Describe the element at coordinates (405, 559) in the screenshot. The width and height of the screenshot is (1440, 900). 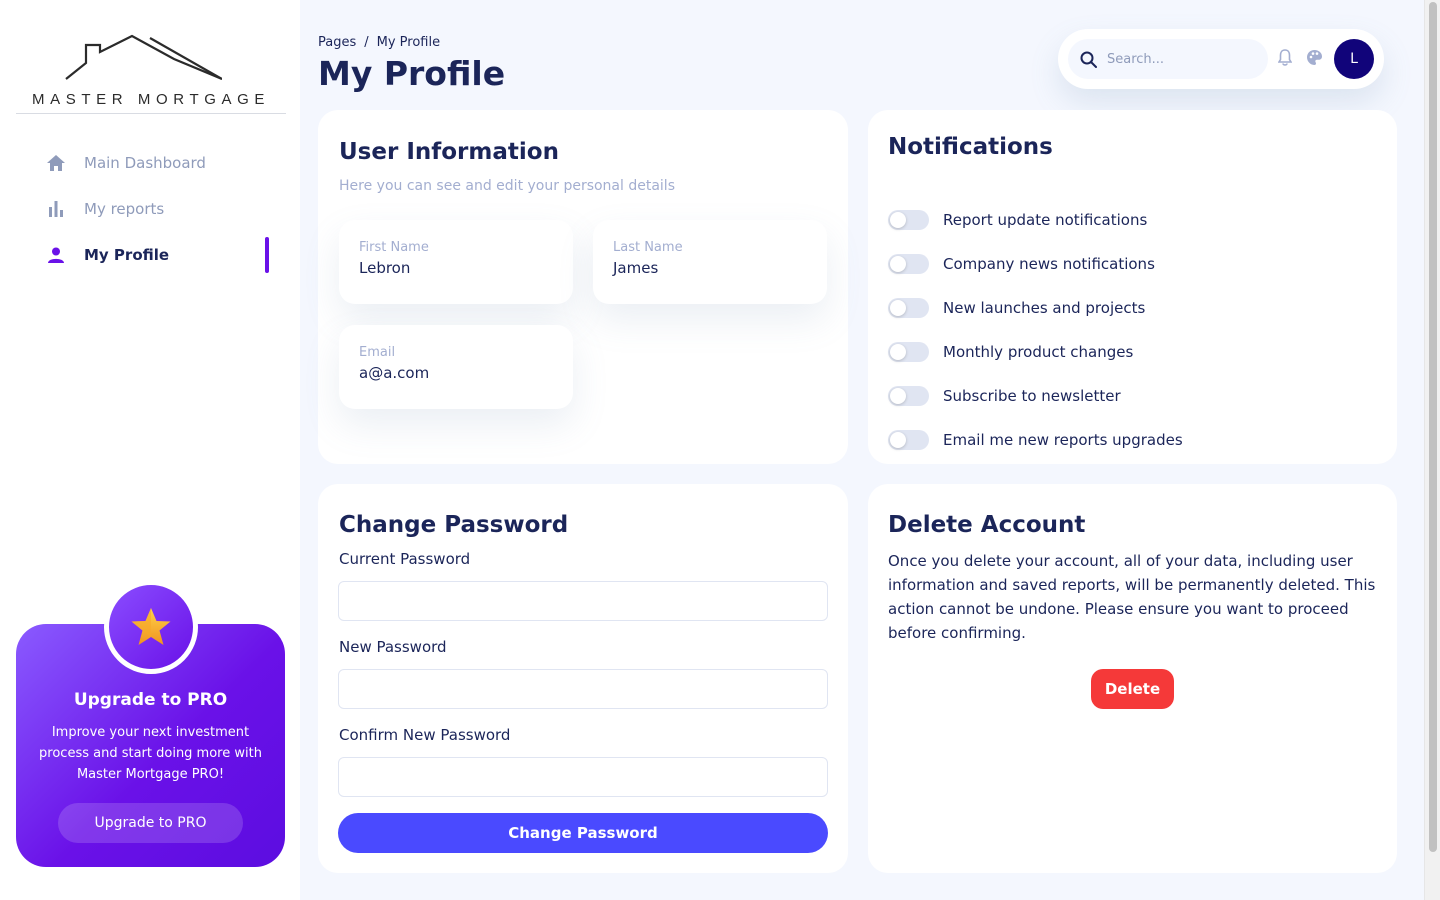
I see `current-password-label: Current Password` at that location.